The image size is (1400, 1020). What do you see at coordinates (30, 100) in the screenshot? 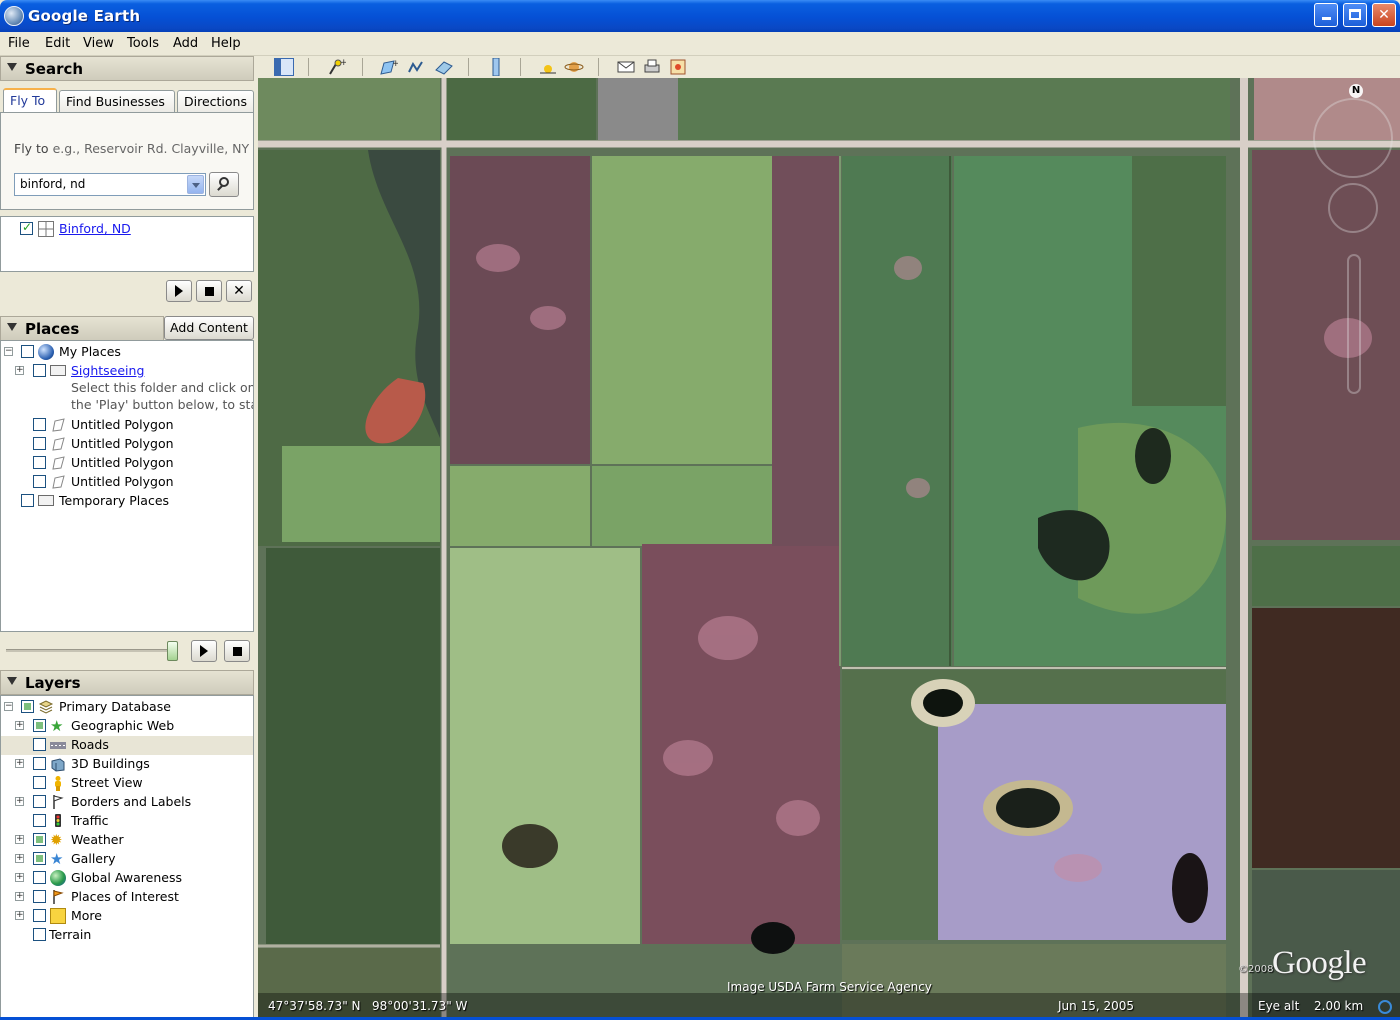
I see `tab-fly-to: Fly To` at bounding box center [30, 100].